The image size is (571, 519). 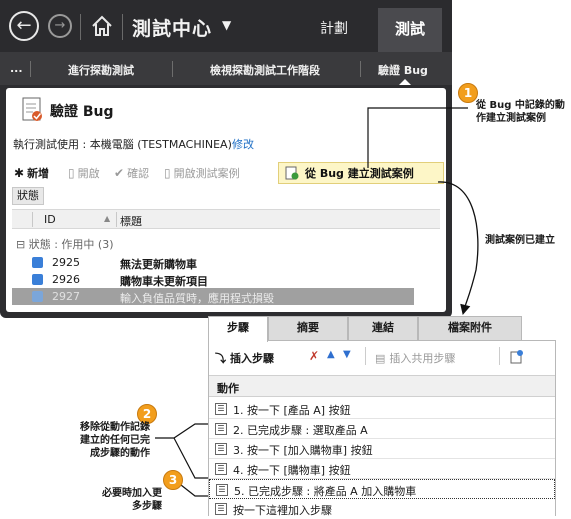 What do you see at coordinates (32, 109) in the screenshot?
I see `verify-bug-icon` at bounding box center [32, 109].